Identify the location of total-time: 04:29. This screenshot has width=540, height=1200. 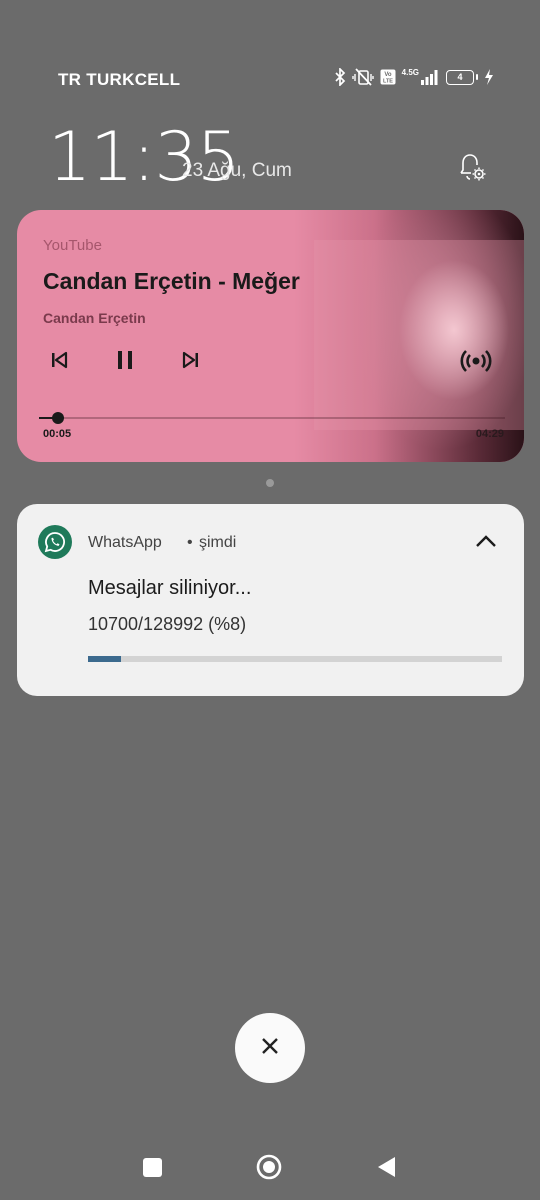
(489, 434).